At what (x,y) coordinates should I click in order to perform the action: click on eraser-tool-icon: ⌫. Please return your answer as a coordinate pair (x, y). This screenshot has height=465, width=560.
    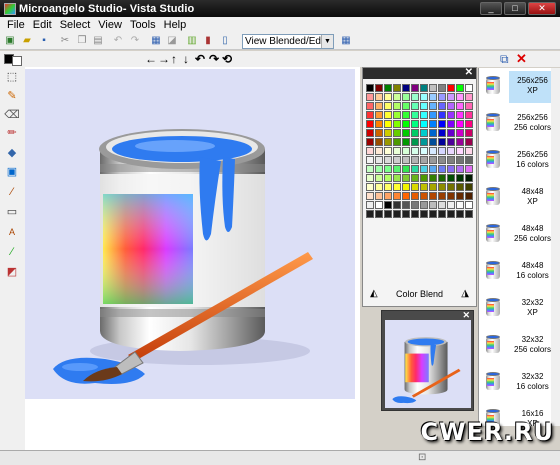
    Looking at the image, I should click on (12, 115).